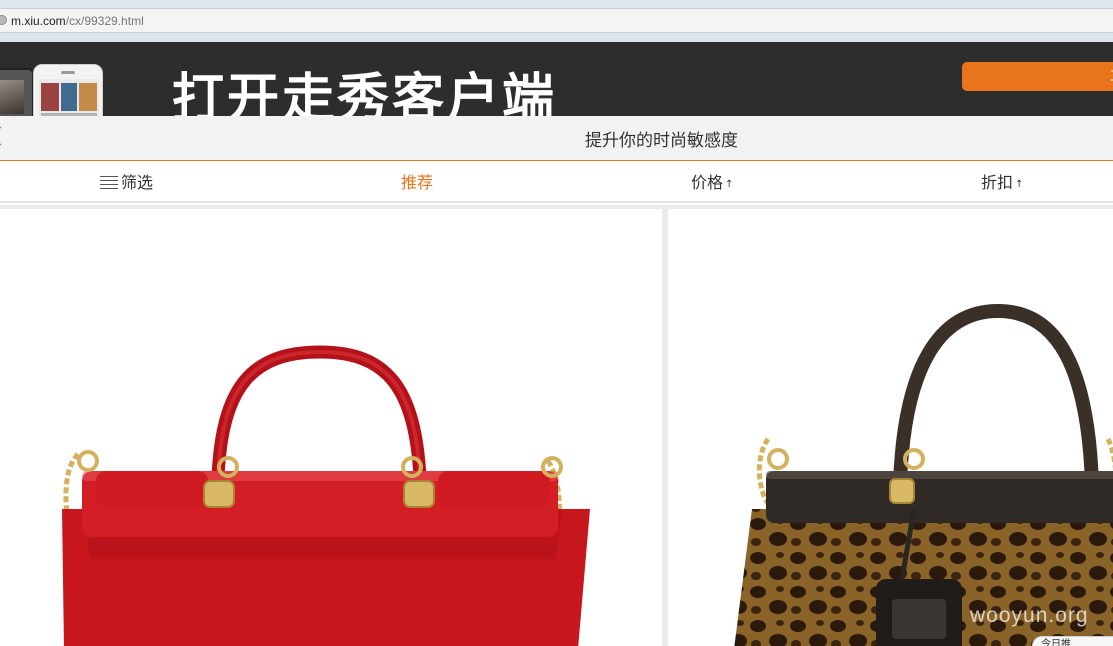 Image resolution: width=1113 pixels, height=646 pixels. I want to click on filter-button: 筛选, so click(126, 182).